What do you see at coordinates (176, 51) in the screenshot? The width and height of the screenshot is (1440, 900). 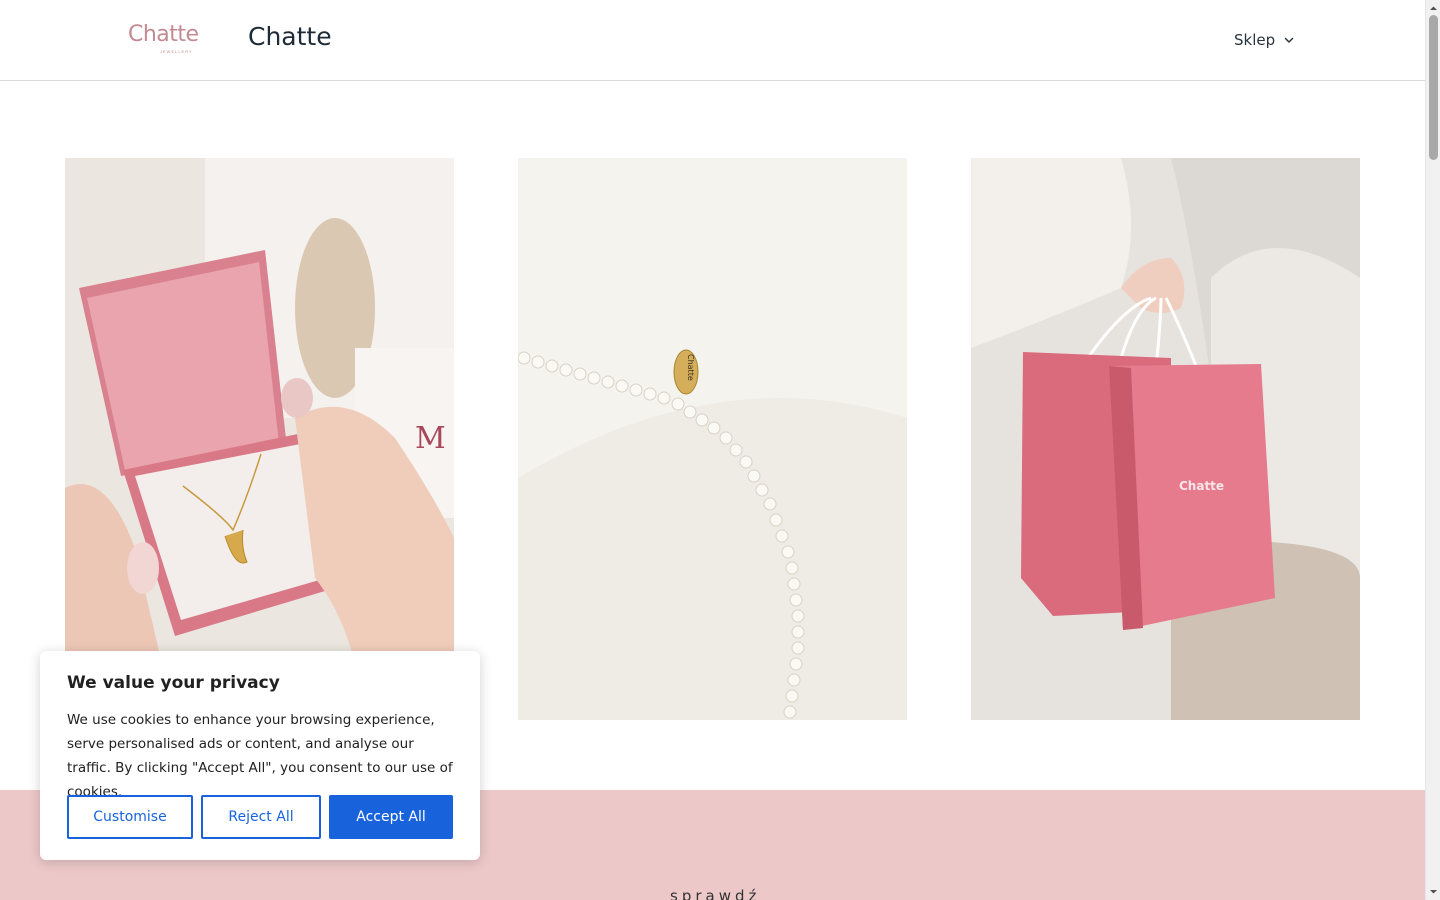 I see `logo-subtext: JEWELLERY` at bounding box center [176, 51].